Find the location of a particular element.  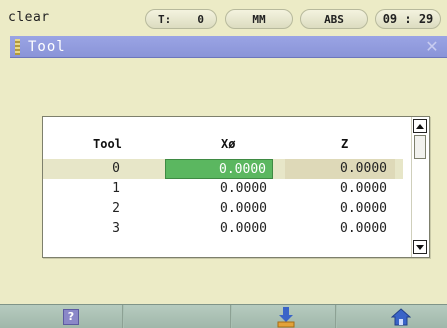

cell-x-input: 0.0000 is located at coordinates (219, 169).